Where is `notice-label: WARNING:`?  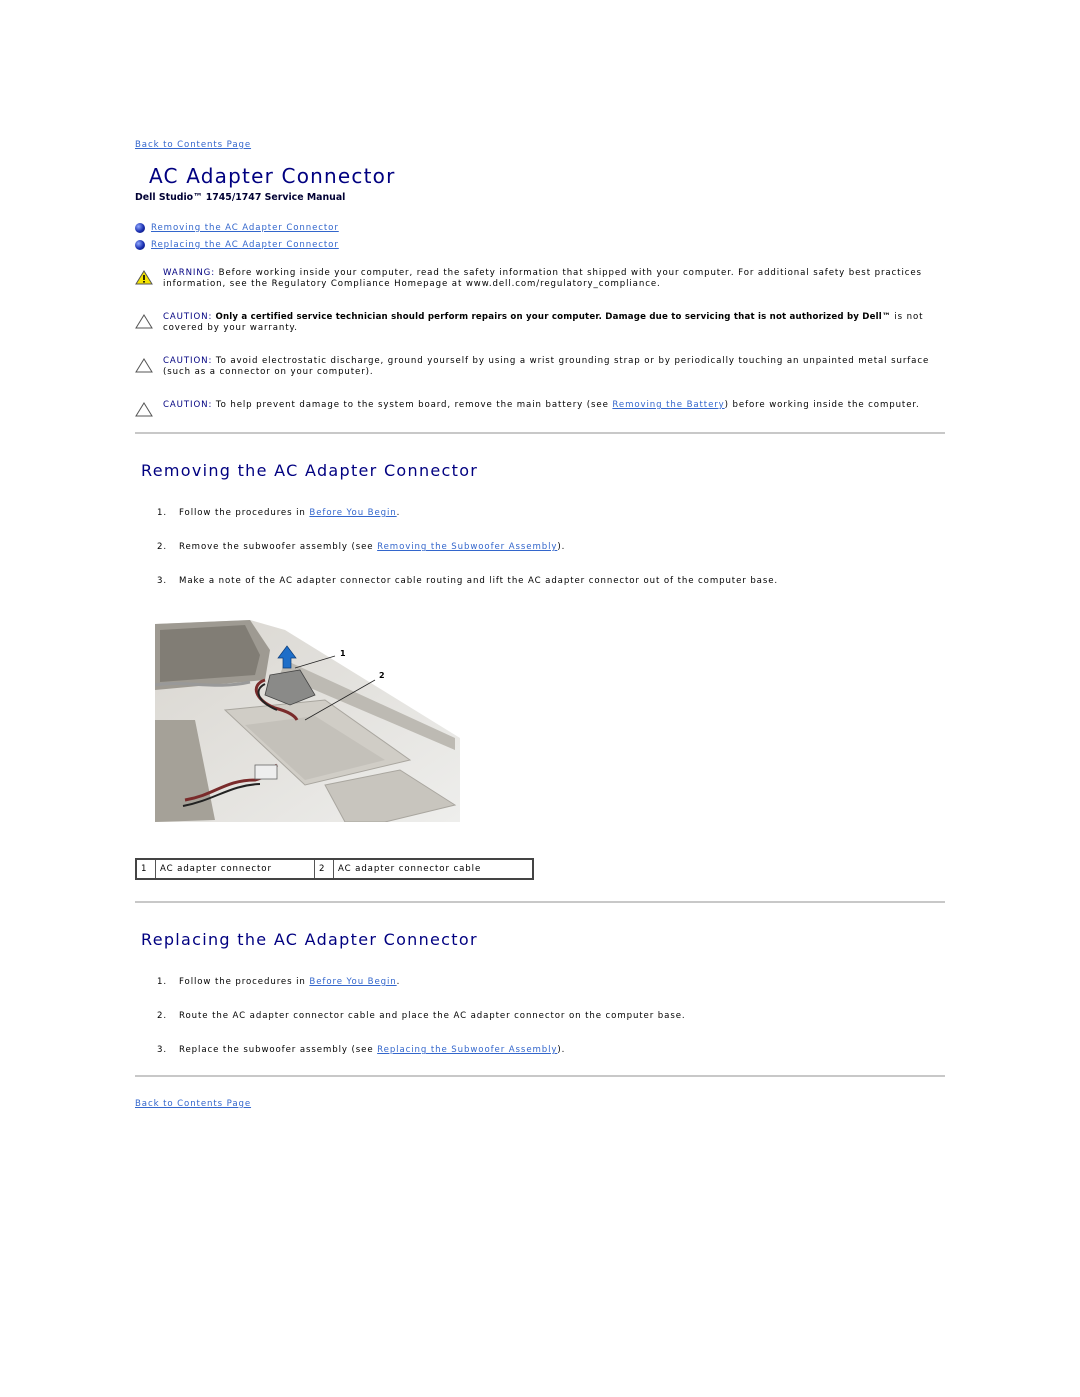 notice-label: WARNING: is located at coordinates (189, 273).